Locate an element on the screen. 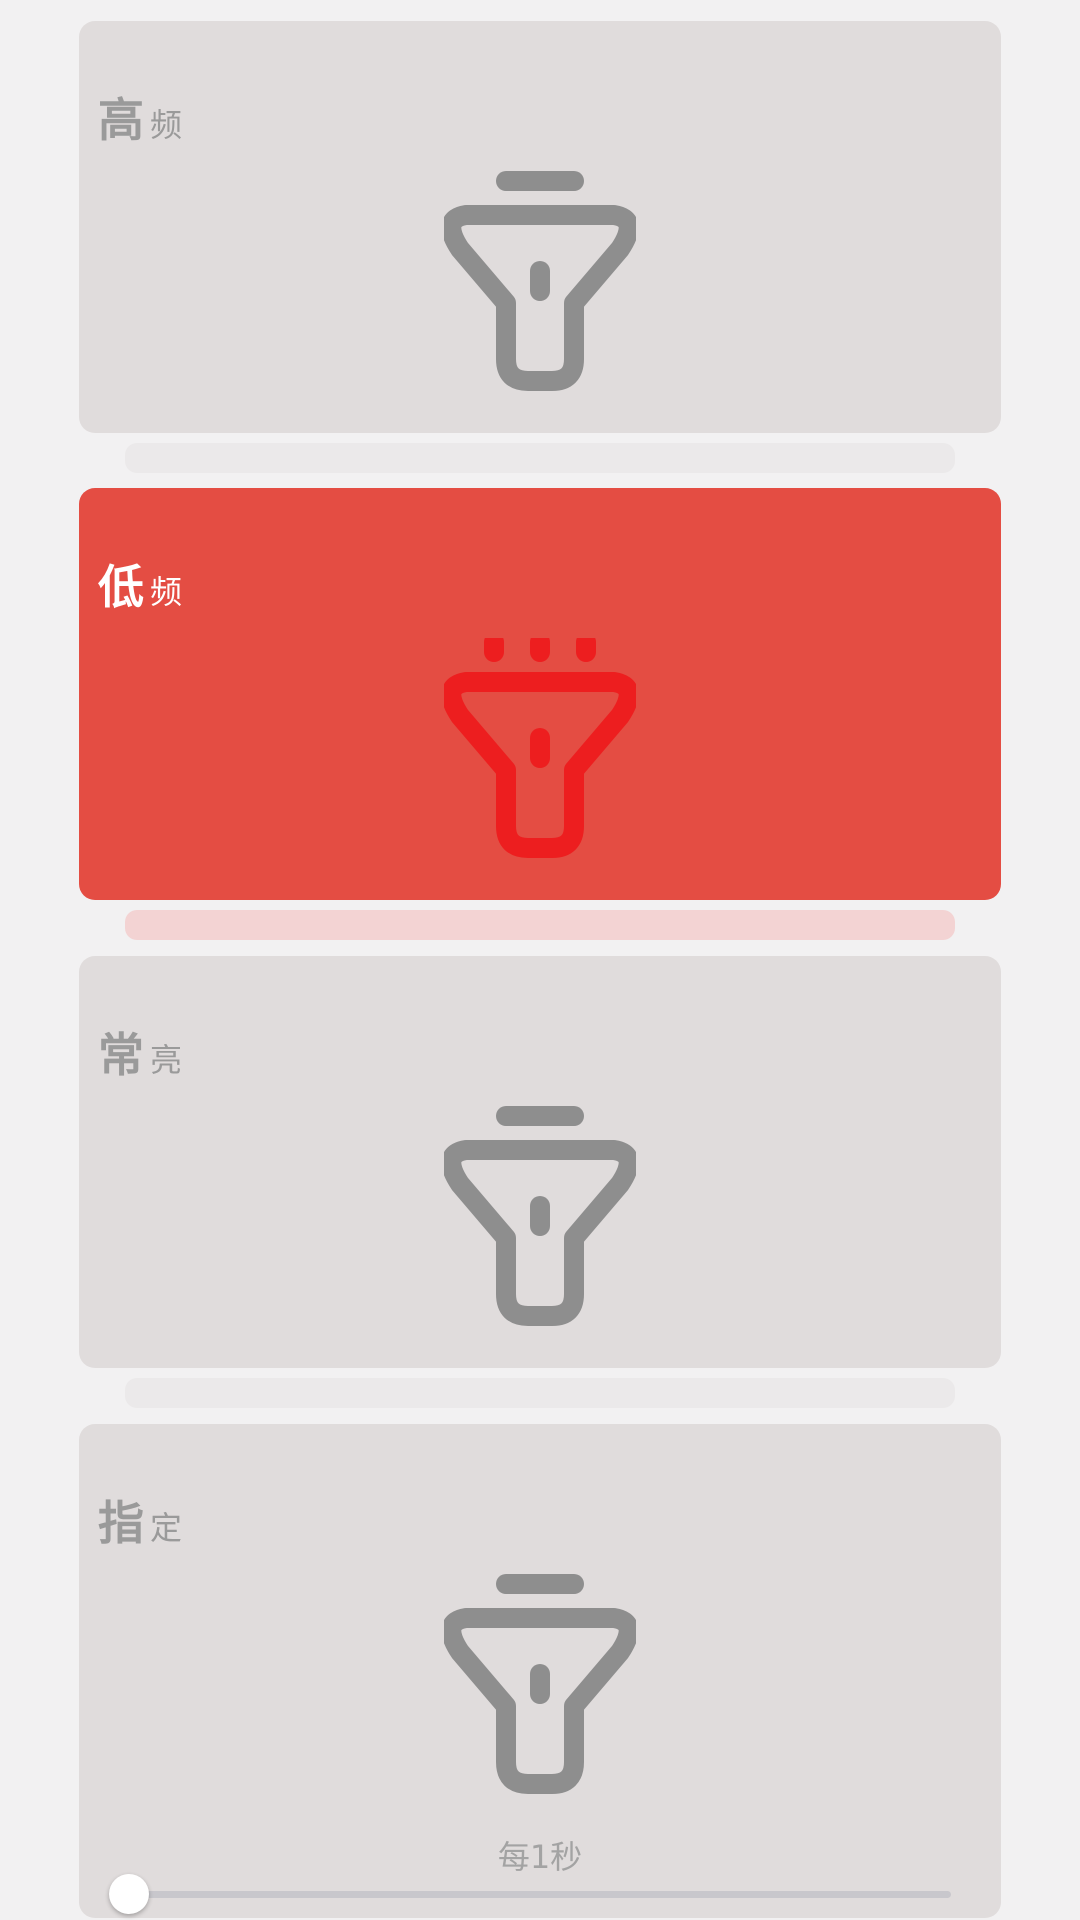 The height and width of the screenshot is (1920, 1080). interval-slider is located at coordinates (530, 1894).